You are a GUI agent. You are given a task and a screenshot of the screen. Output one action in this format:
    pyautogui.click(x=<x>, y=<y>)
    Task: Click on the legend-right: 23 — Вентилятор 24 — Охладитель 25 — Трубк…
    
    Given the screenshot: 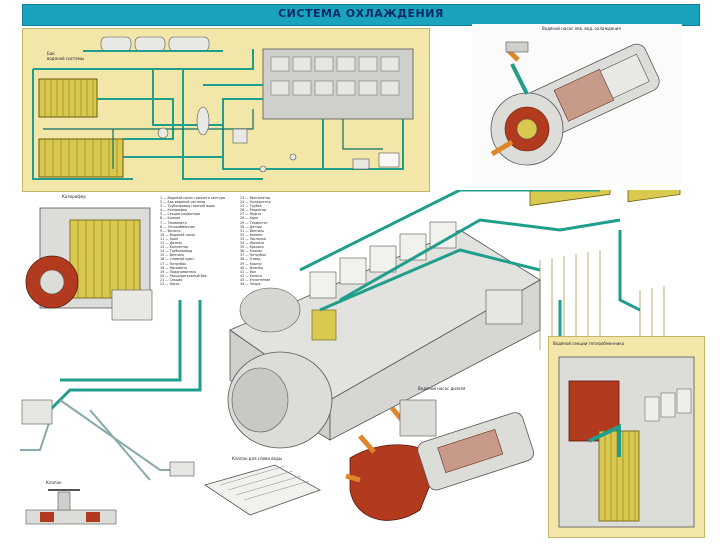 What is the action you would take?
    pyautogui.click(x=280, y=241)
    